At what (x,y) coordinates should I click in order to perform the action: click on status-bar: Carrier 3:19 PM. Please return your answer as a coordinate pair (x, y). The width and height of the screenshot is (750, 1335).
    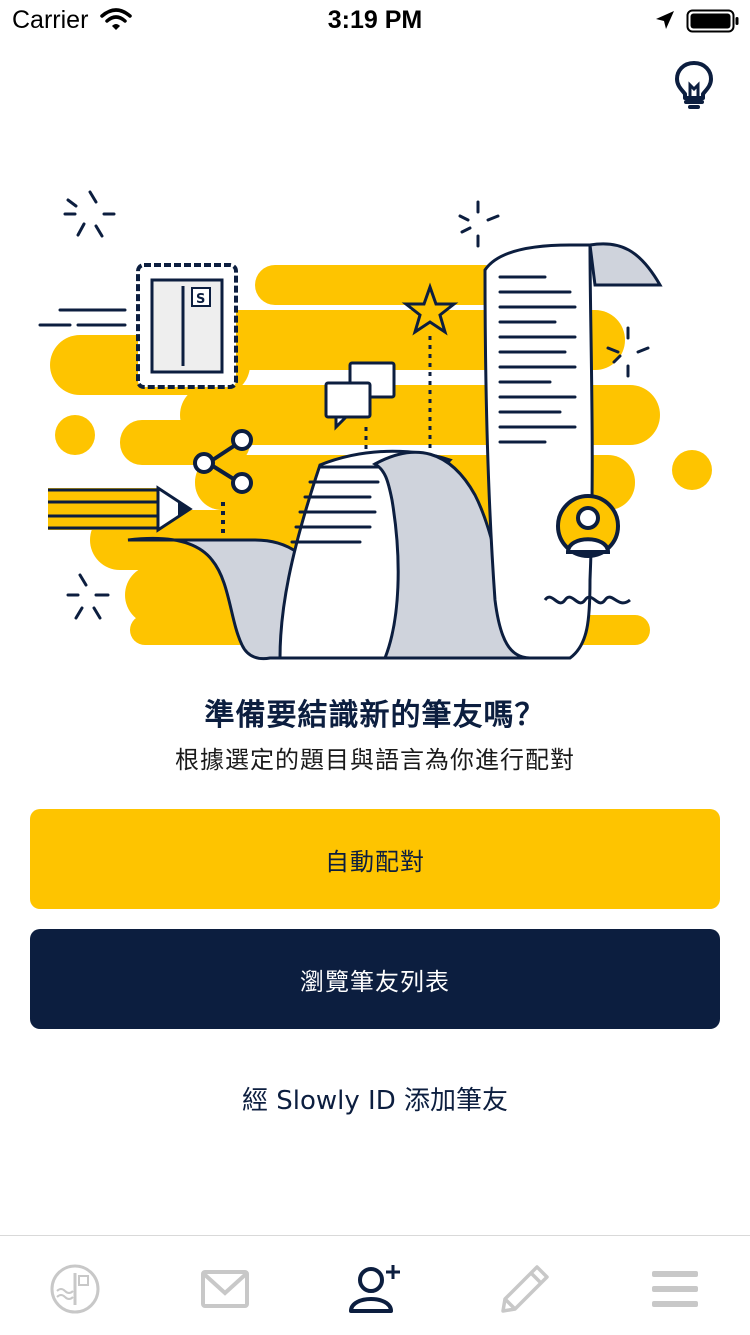
    Looking at the image, I should click on (375, 20).